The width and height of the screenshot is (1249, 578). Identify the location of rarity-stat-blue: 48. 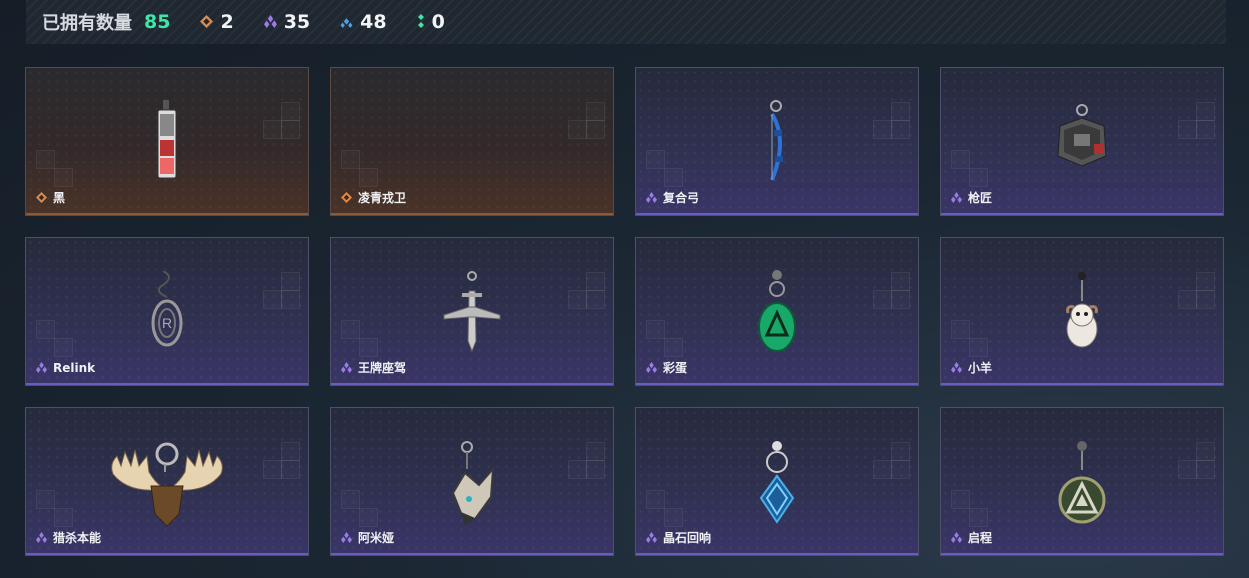
(363, 22).